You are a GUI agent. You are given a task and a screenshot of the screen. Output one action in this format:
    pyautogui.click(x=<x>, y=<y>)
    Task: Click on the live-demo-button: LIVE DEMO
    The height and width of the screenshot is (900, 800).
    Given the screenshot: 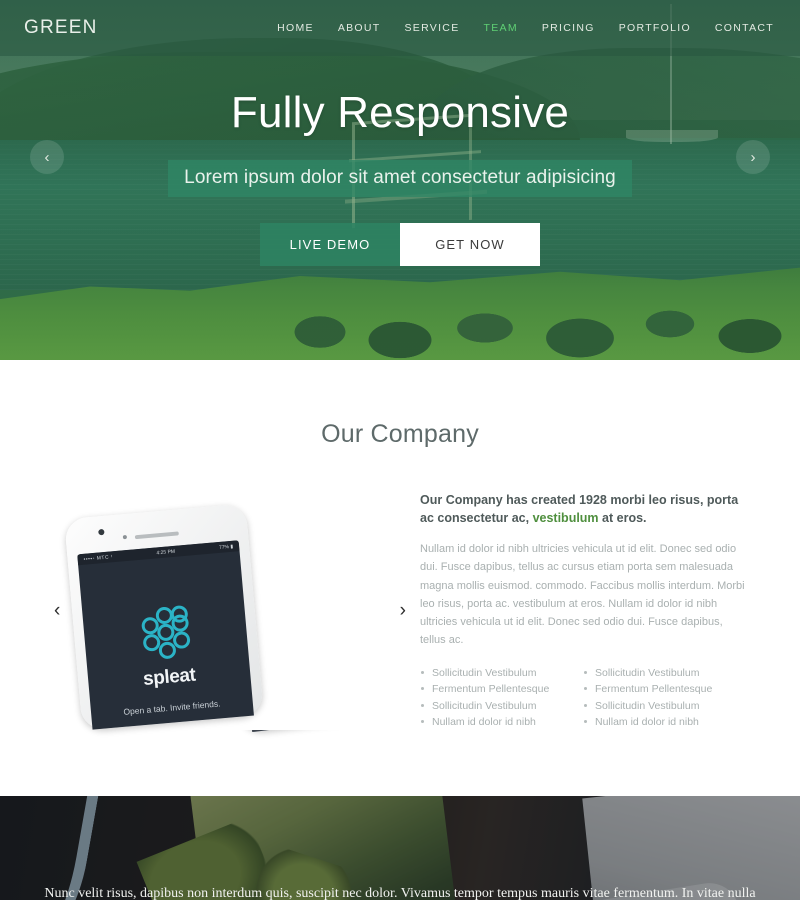 What is the action you would take?
    pyautogui.click(x=330, y=244)
    